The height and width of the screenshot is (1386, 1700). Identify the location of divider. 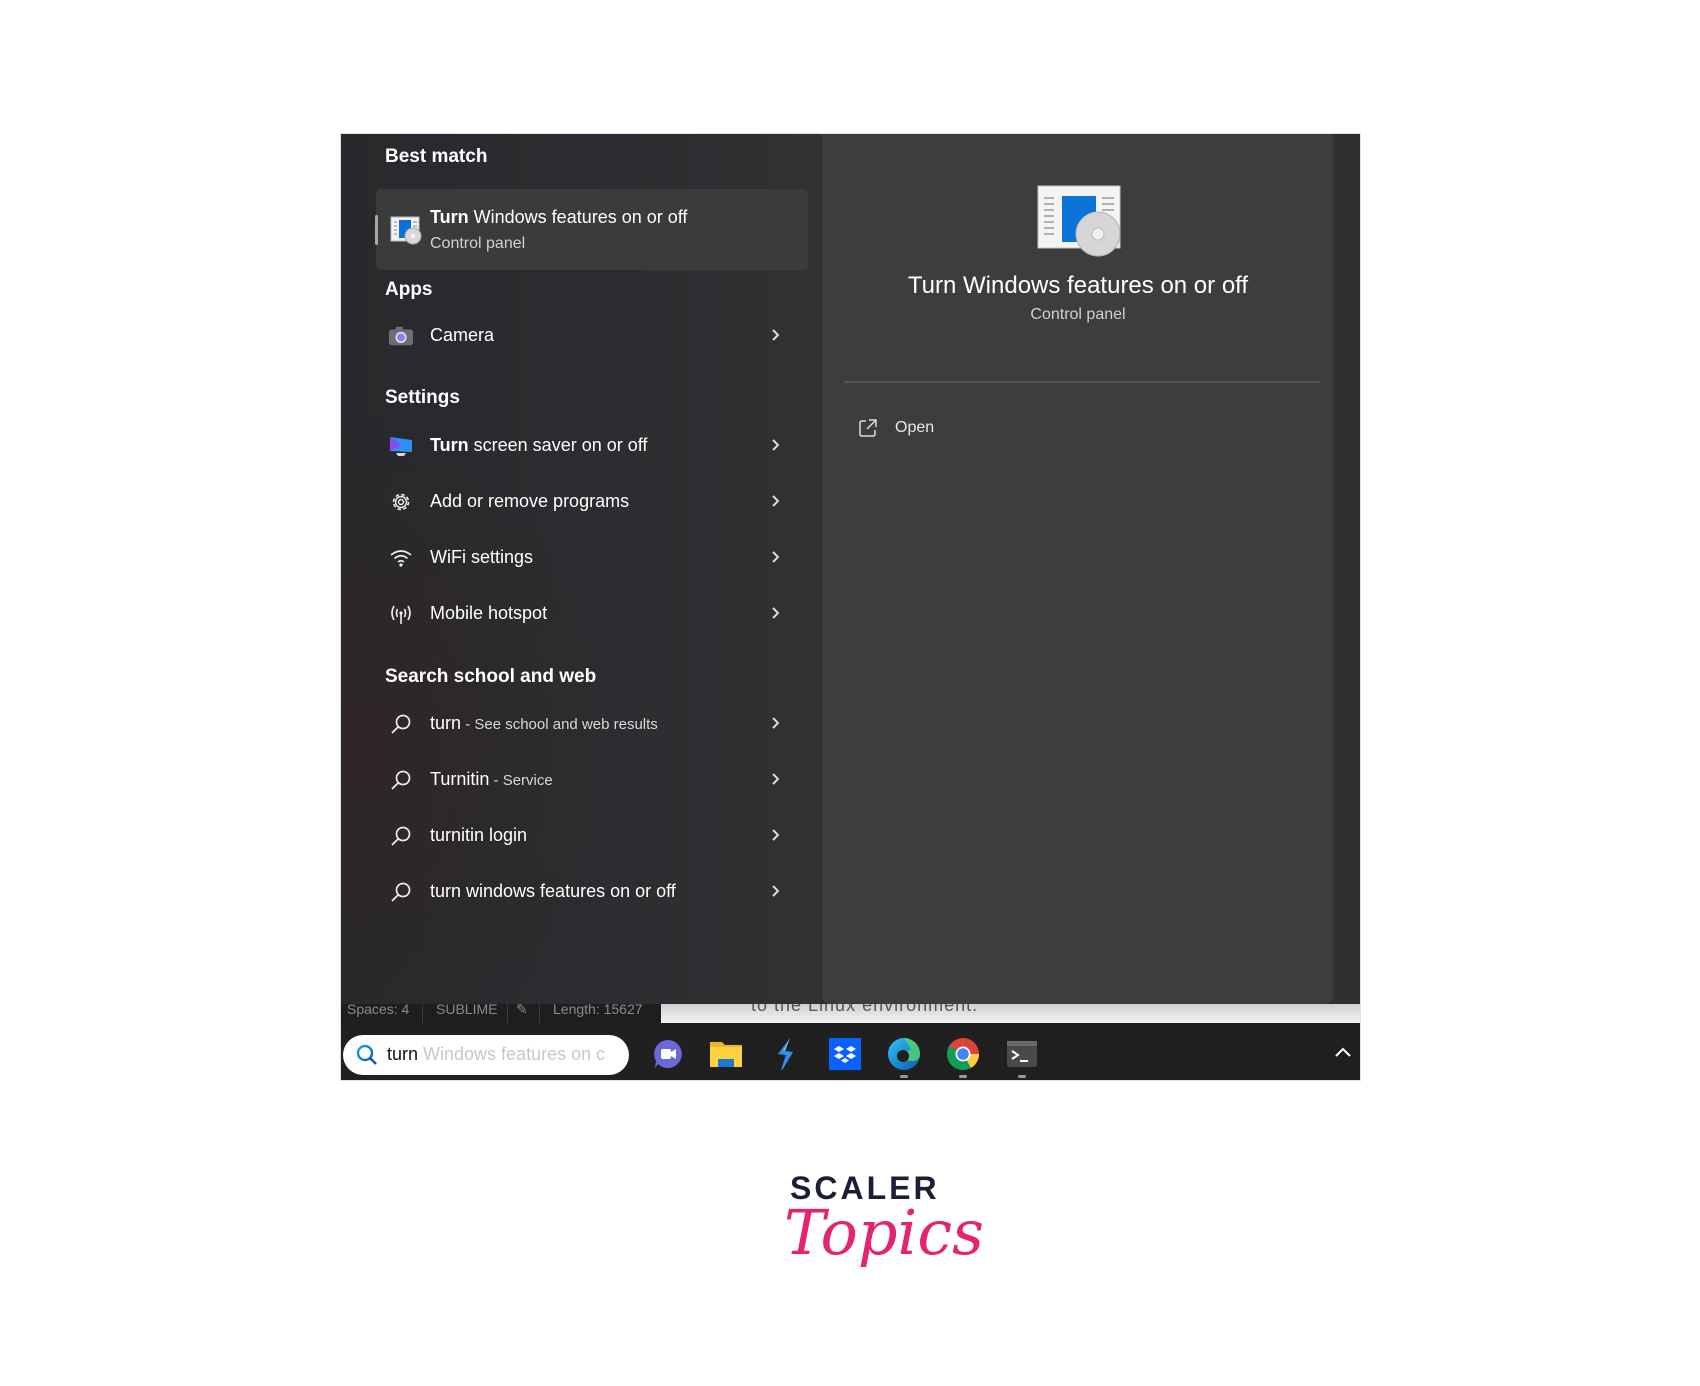
(1082, 382).